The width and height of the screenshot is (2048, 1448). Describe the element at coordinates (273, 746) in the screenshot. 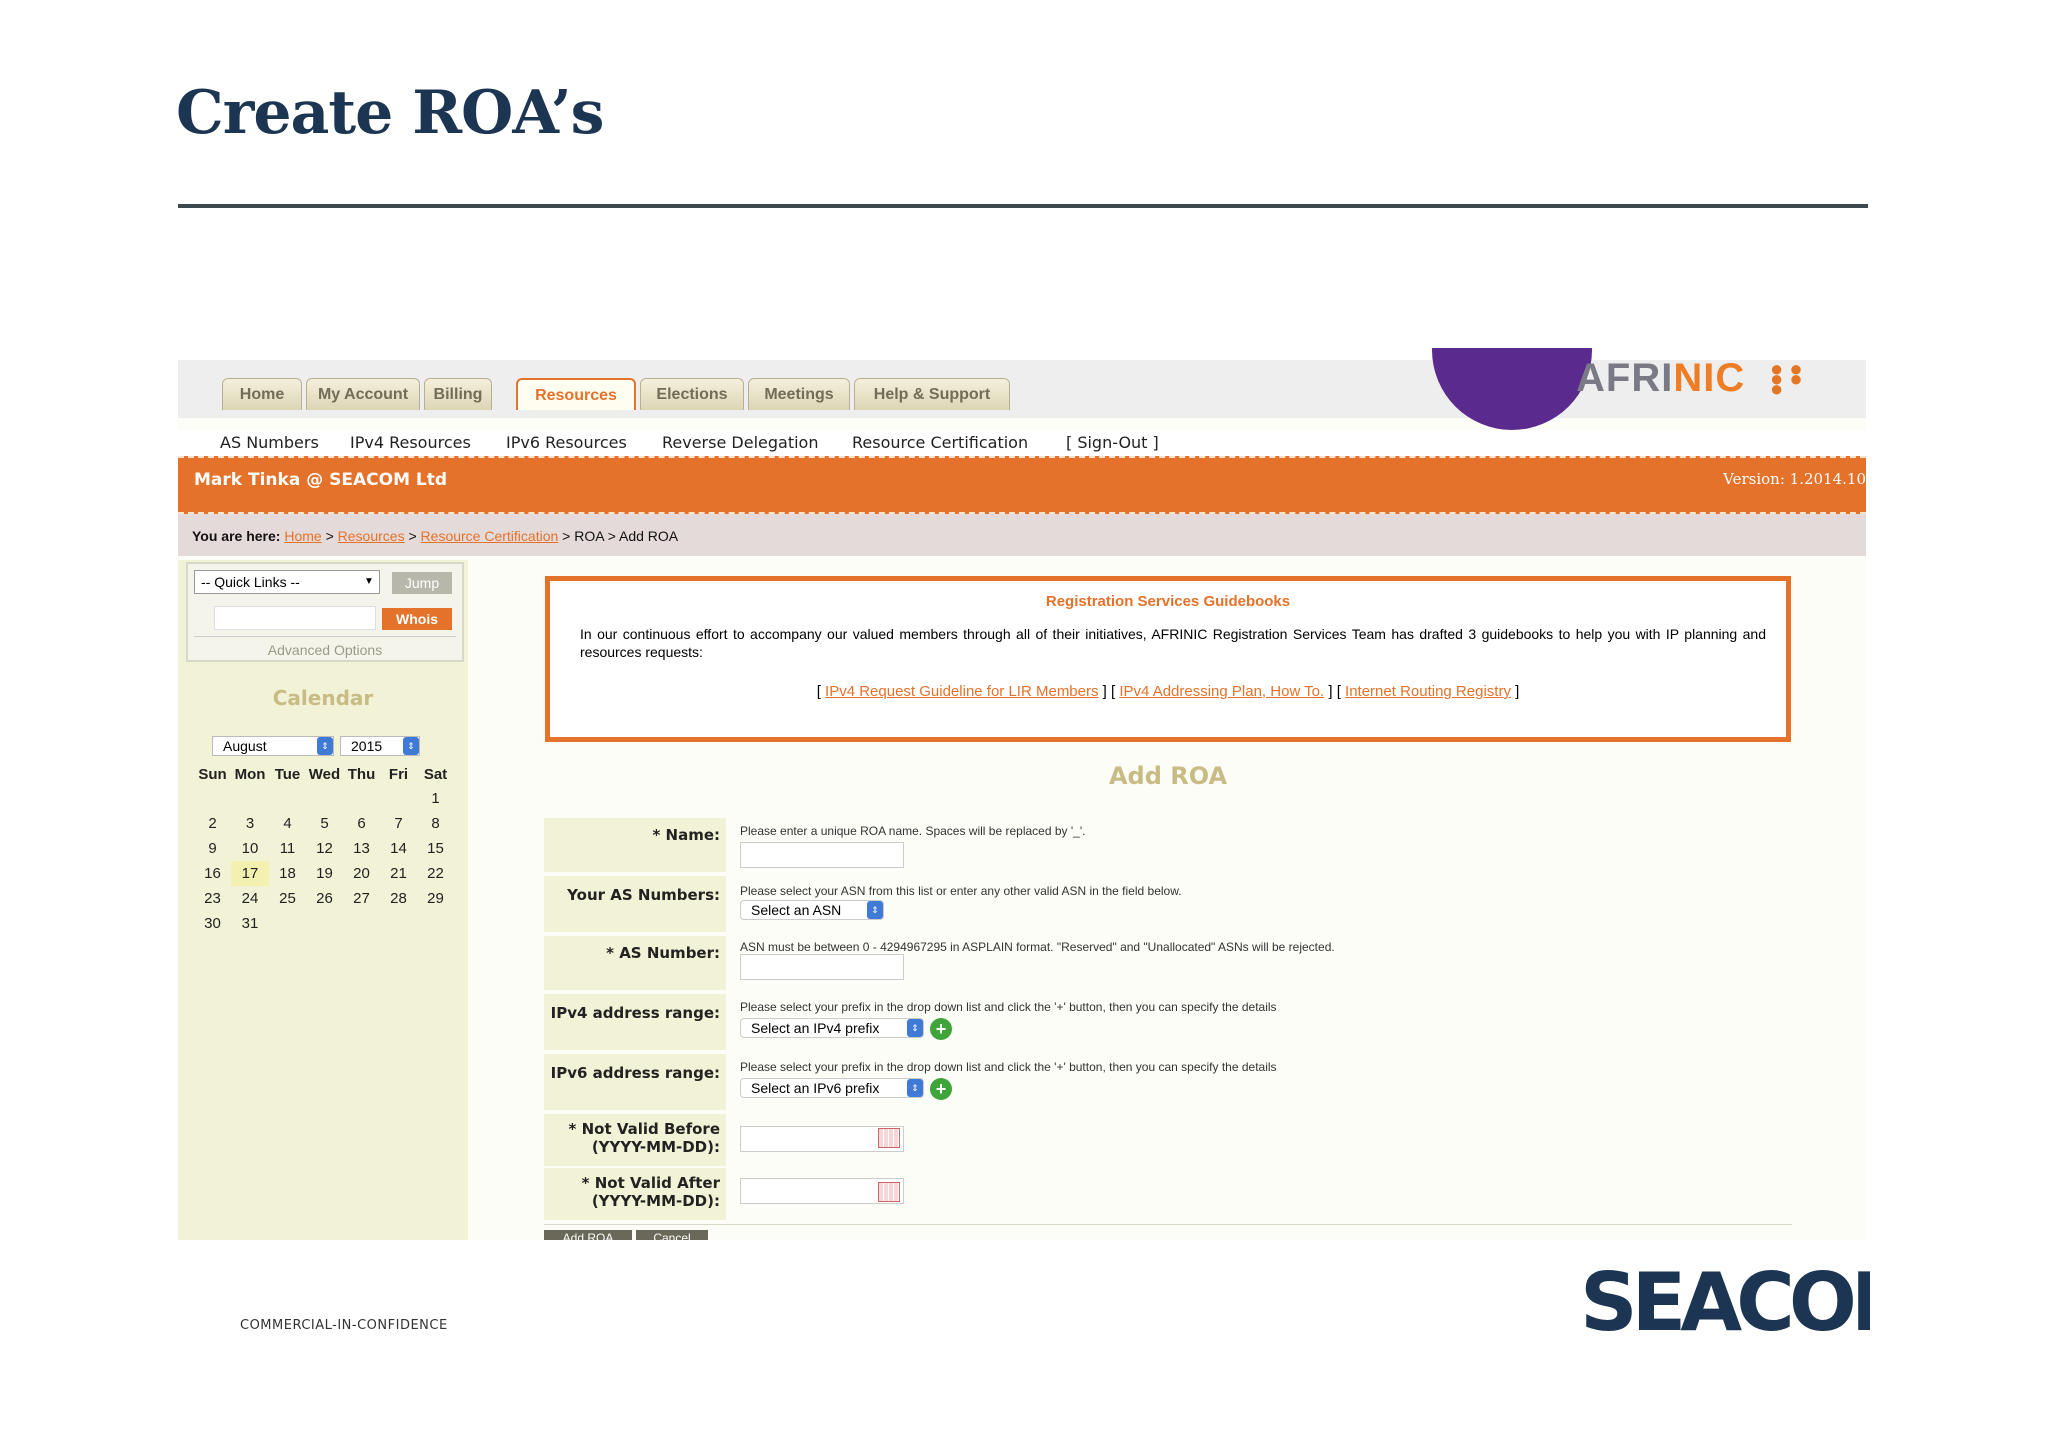

I see `month-select: August ⇕` at that location.